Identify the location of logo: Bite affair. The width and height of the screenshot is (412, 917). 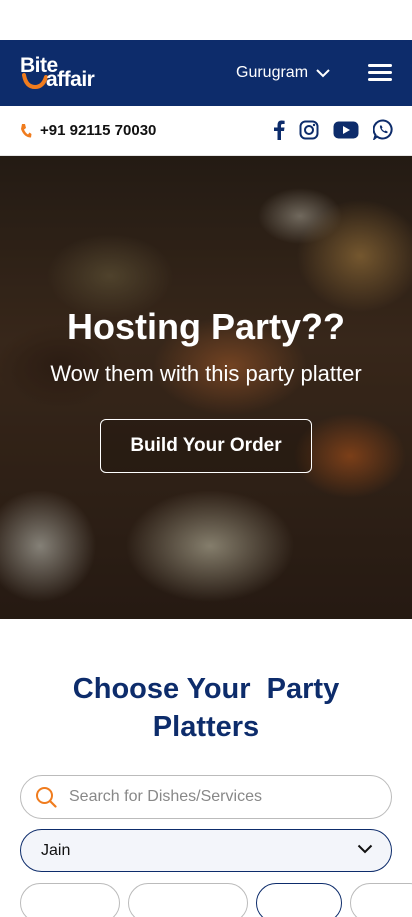
(66, 73).